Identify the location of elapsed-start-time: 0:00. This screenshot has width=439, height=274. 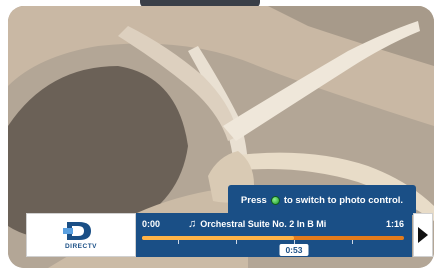
(151, 224).